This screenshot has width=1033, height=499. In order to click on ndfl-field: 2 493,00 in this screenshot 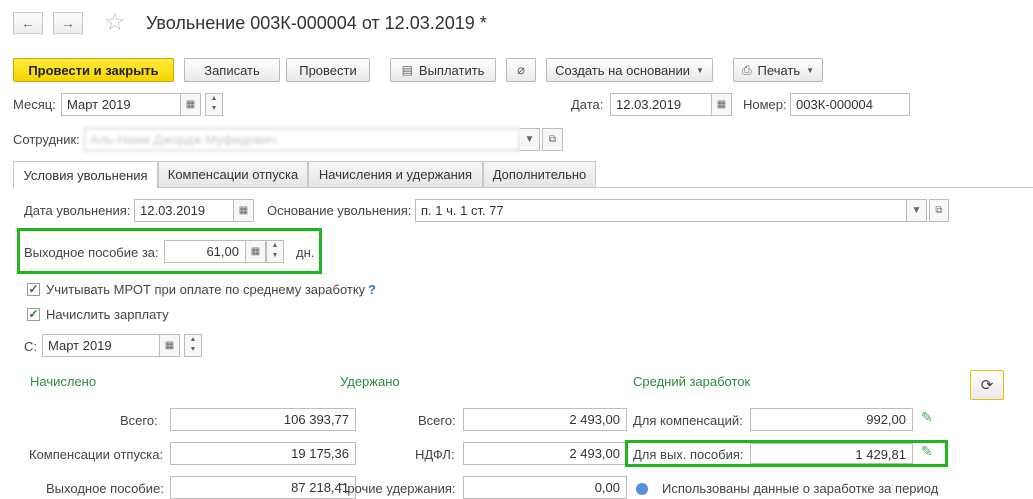, I will do `click(545, 453)`.